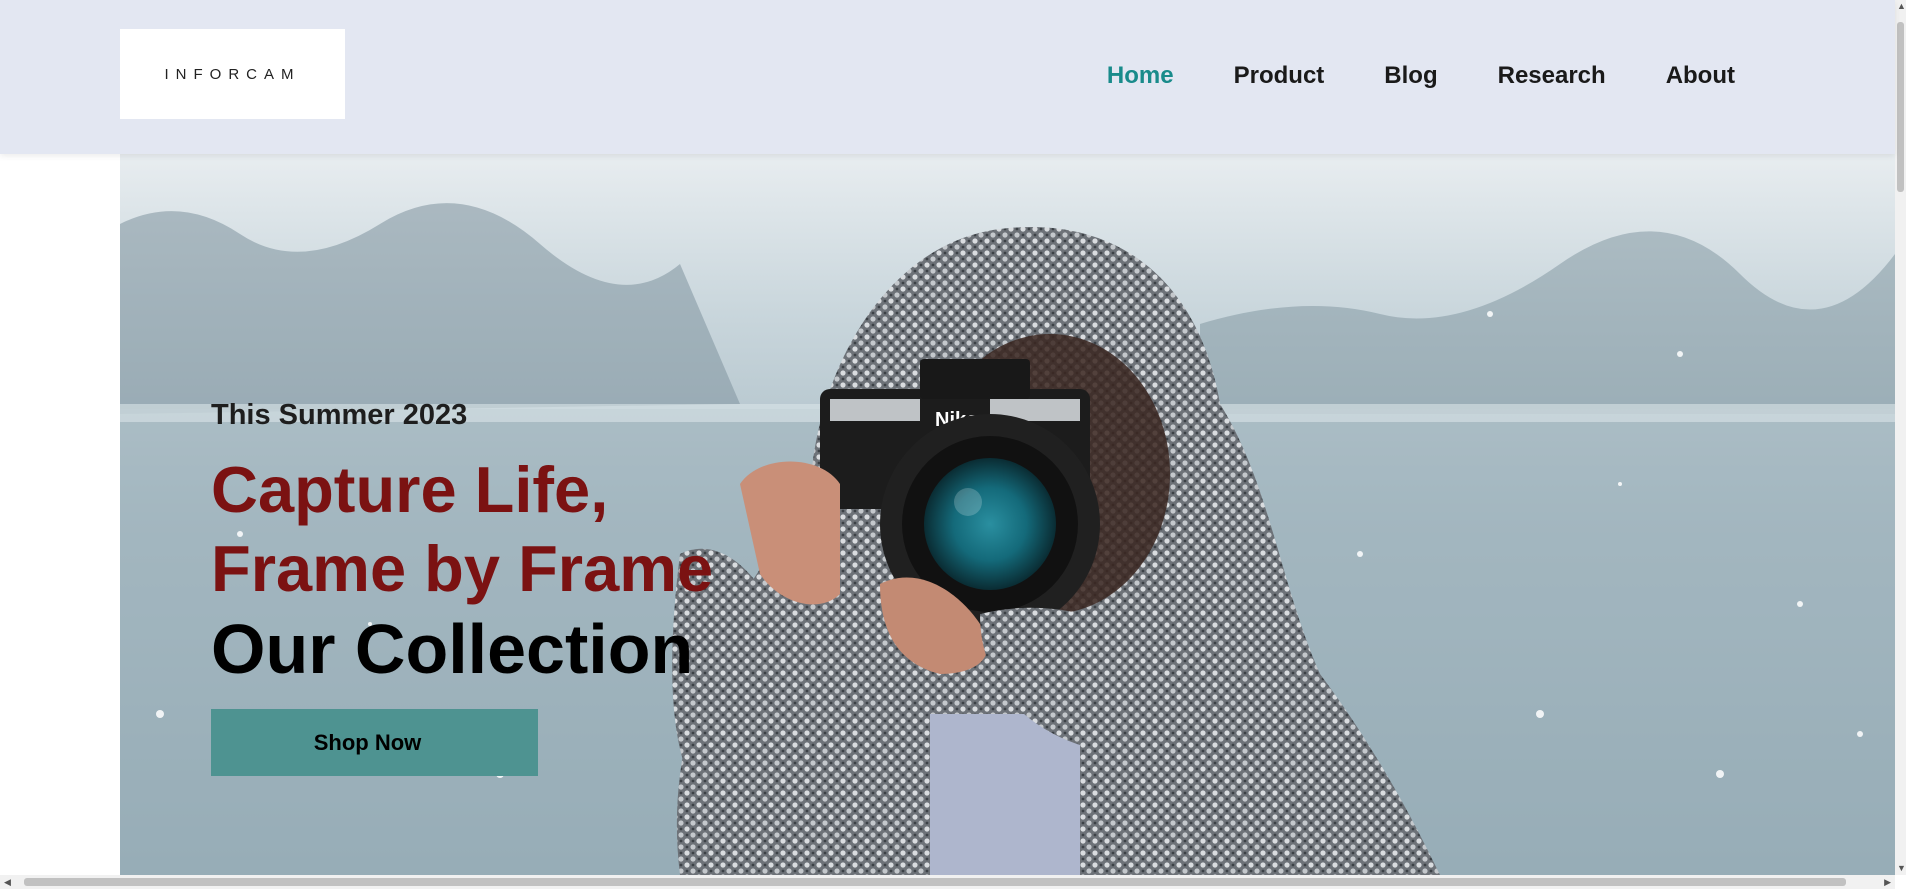  What do you see at coordinates (1887, 882) in the screenshot?
I see `scroll-right-arrow-icon: ▶` at bounding box center [1887, 882].